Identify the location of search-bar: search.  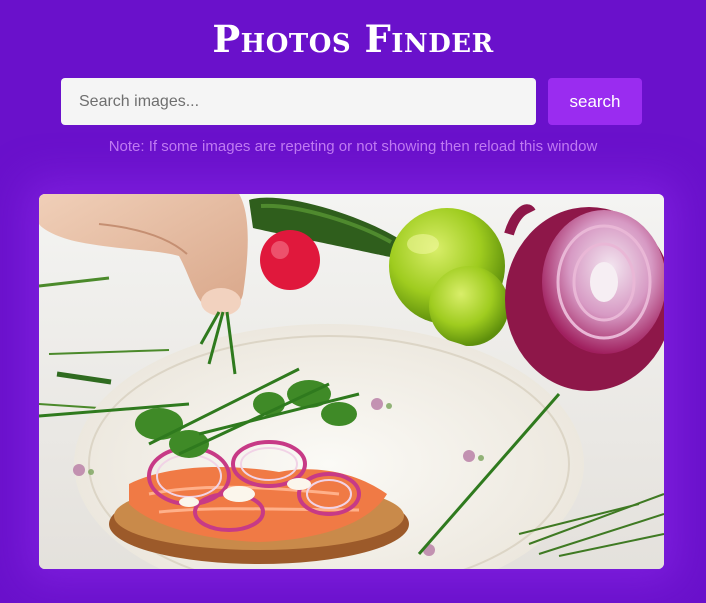
(351, 101).